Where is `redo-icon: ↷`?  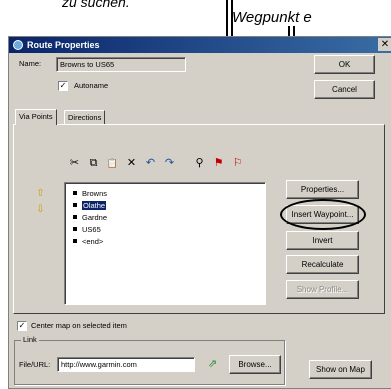
redo-icon: ↷ is located at coordinates (169, 163).